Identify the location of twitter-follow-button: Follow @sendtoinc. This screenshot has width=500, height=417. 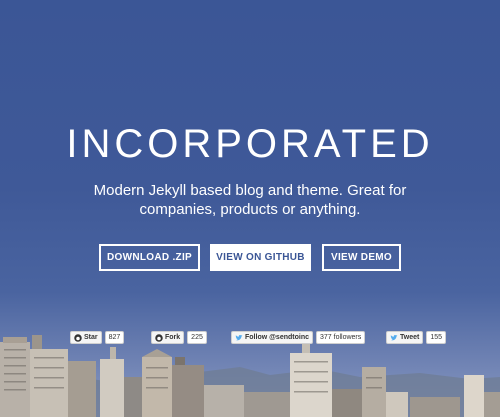
(272, 337).